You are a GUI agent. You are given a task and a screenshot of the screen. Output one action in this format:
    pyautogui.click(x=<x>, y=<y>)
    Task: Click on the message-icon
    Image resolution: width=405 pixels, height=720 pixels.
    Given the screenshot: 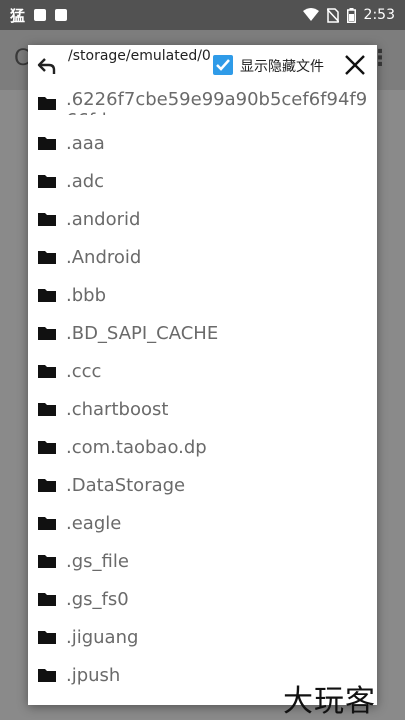 What is the action you would take?
    pyautogui.click(x=40, y=15)
    